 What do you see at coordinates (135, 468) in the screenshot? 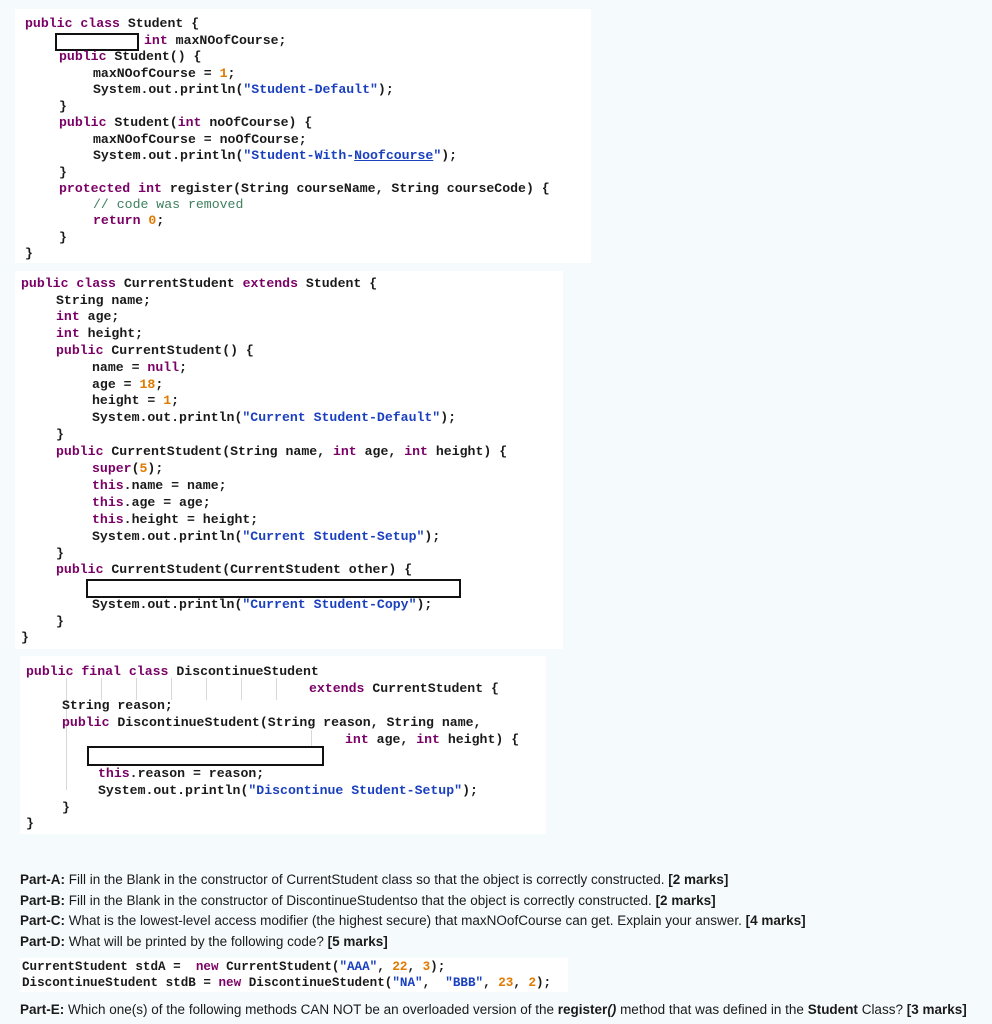
I see `code-token: (` at bounding box center [135, 468].